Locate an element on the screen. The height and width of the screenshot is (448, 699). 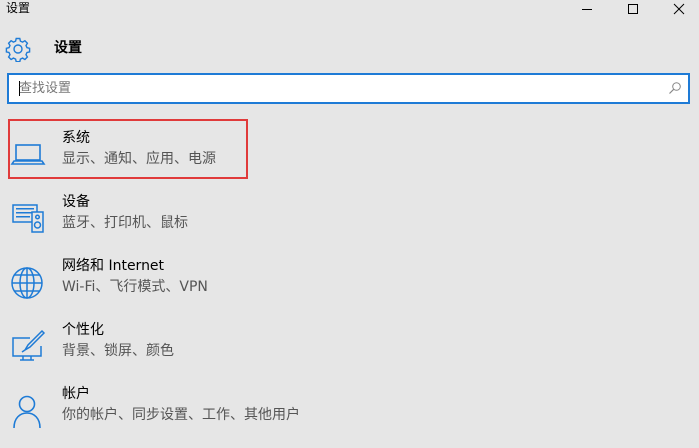
maximize-button is located at coordinates (633, 9).